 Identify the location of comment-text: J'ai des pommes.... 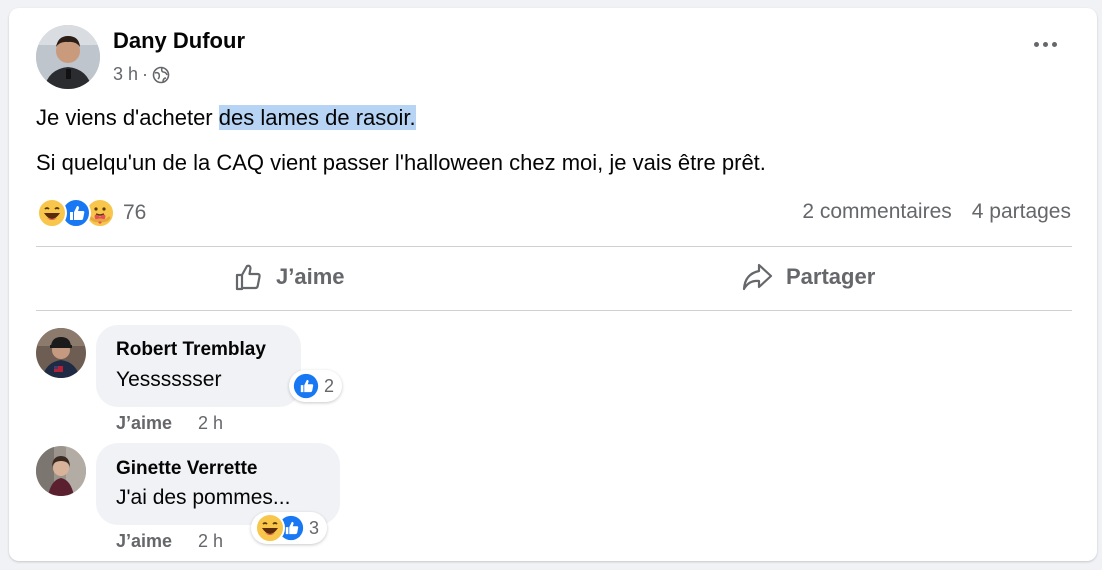
(203, 497).